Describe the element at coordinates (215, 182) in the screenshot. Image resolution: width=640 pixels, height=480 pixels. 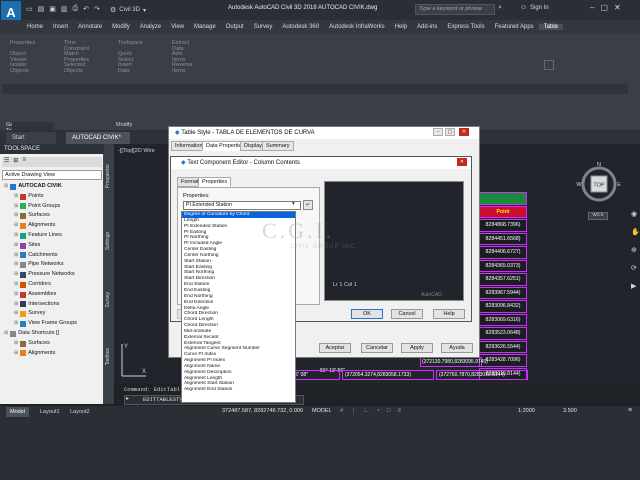
I see `tab-properties: Properties` at that location.